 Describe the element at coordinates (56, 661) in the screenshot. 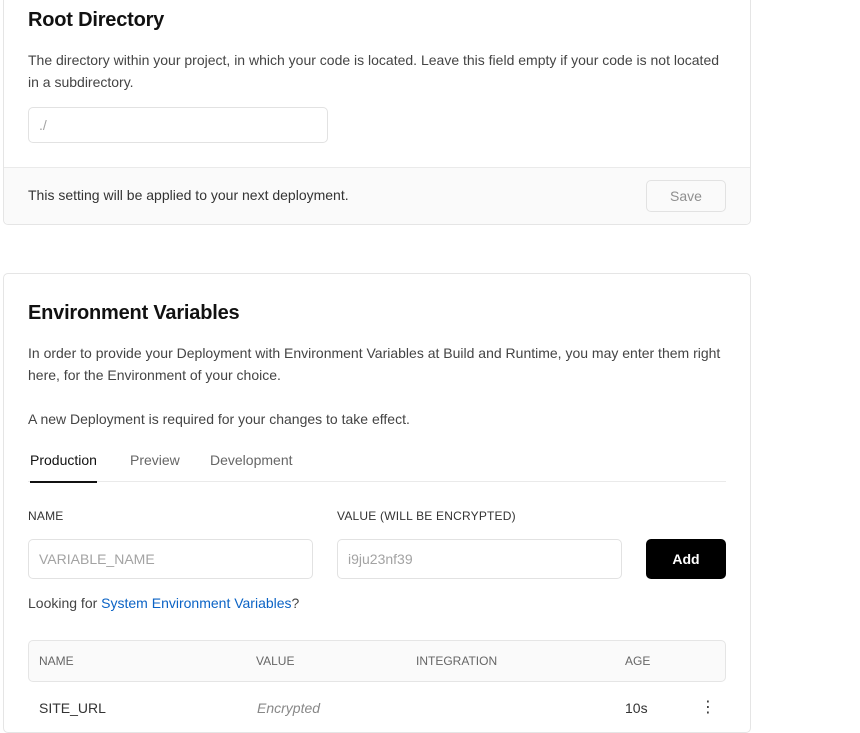

I see `column-header-name: NAME` at that location.